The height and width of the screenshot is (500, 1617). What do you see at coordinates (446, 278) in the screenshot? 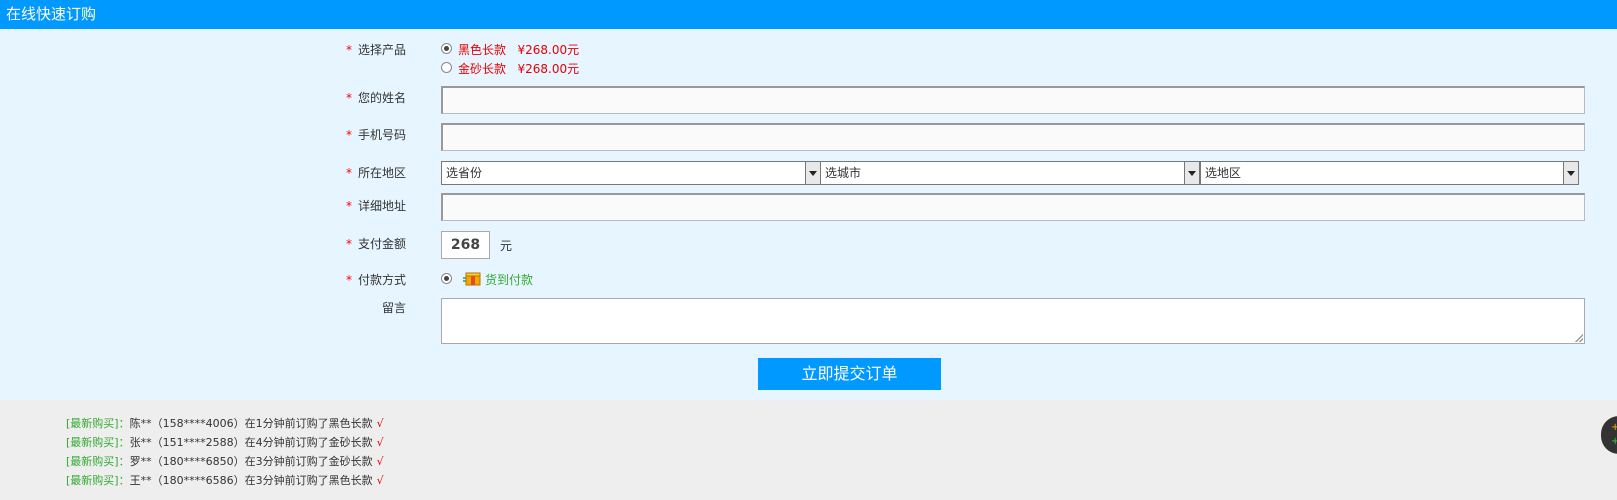
I see `payment-radio-cod` at bounding box center [446, 278].